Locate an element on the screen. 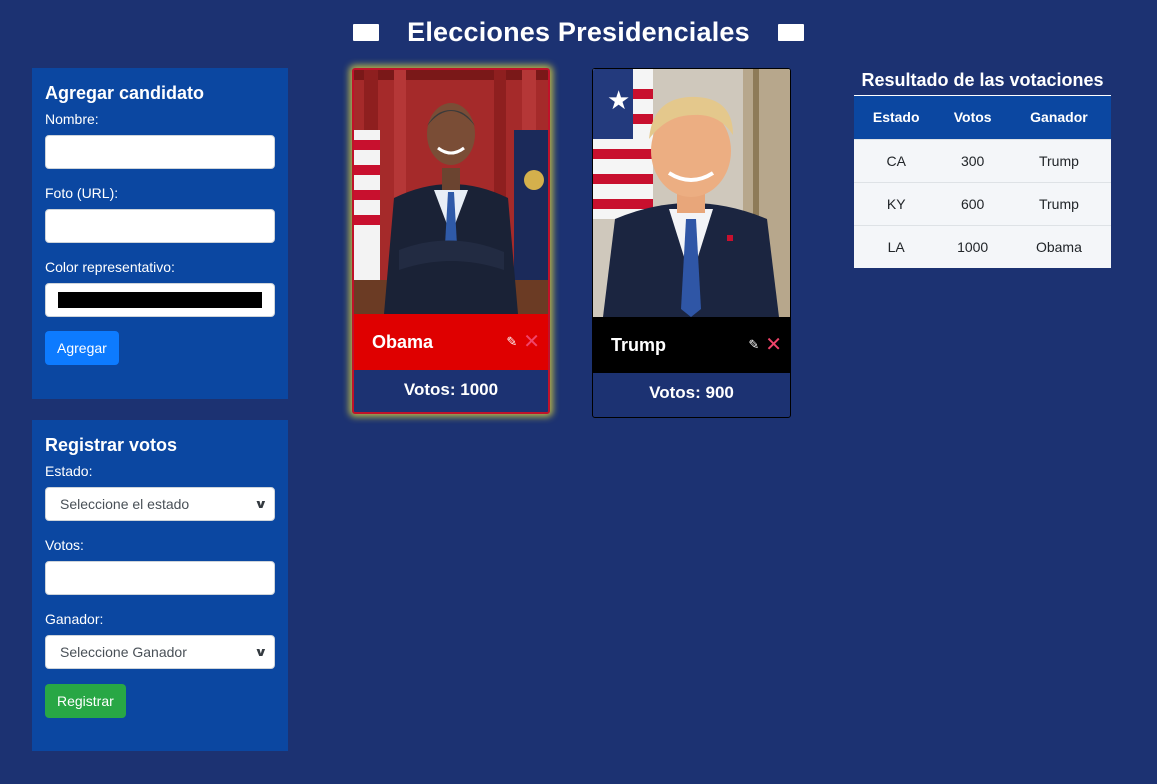  color-label: Color representativo: is located at coordinates (110, 267).